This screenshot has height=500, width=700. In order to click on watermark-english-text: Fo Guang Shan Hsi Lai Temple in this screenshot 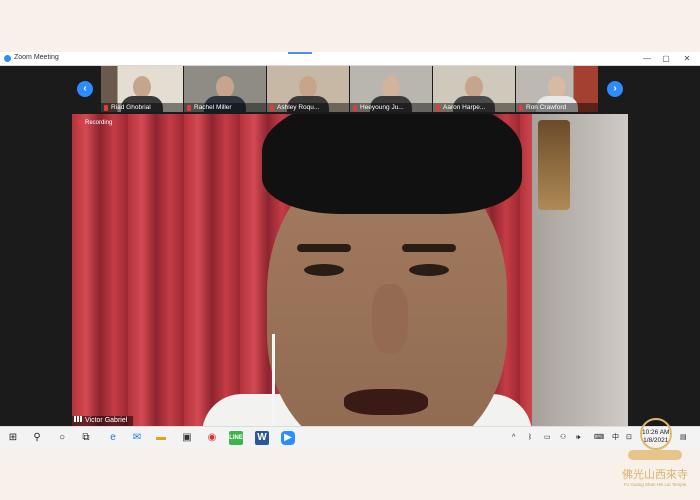, I will do `click(655, 484)`.